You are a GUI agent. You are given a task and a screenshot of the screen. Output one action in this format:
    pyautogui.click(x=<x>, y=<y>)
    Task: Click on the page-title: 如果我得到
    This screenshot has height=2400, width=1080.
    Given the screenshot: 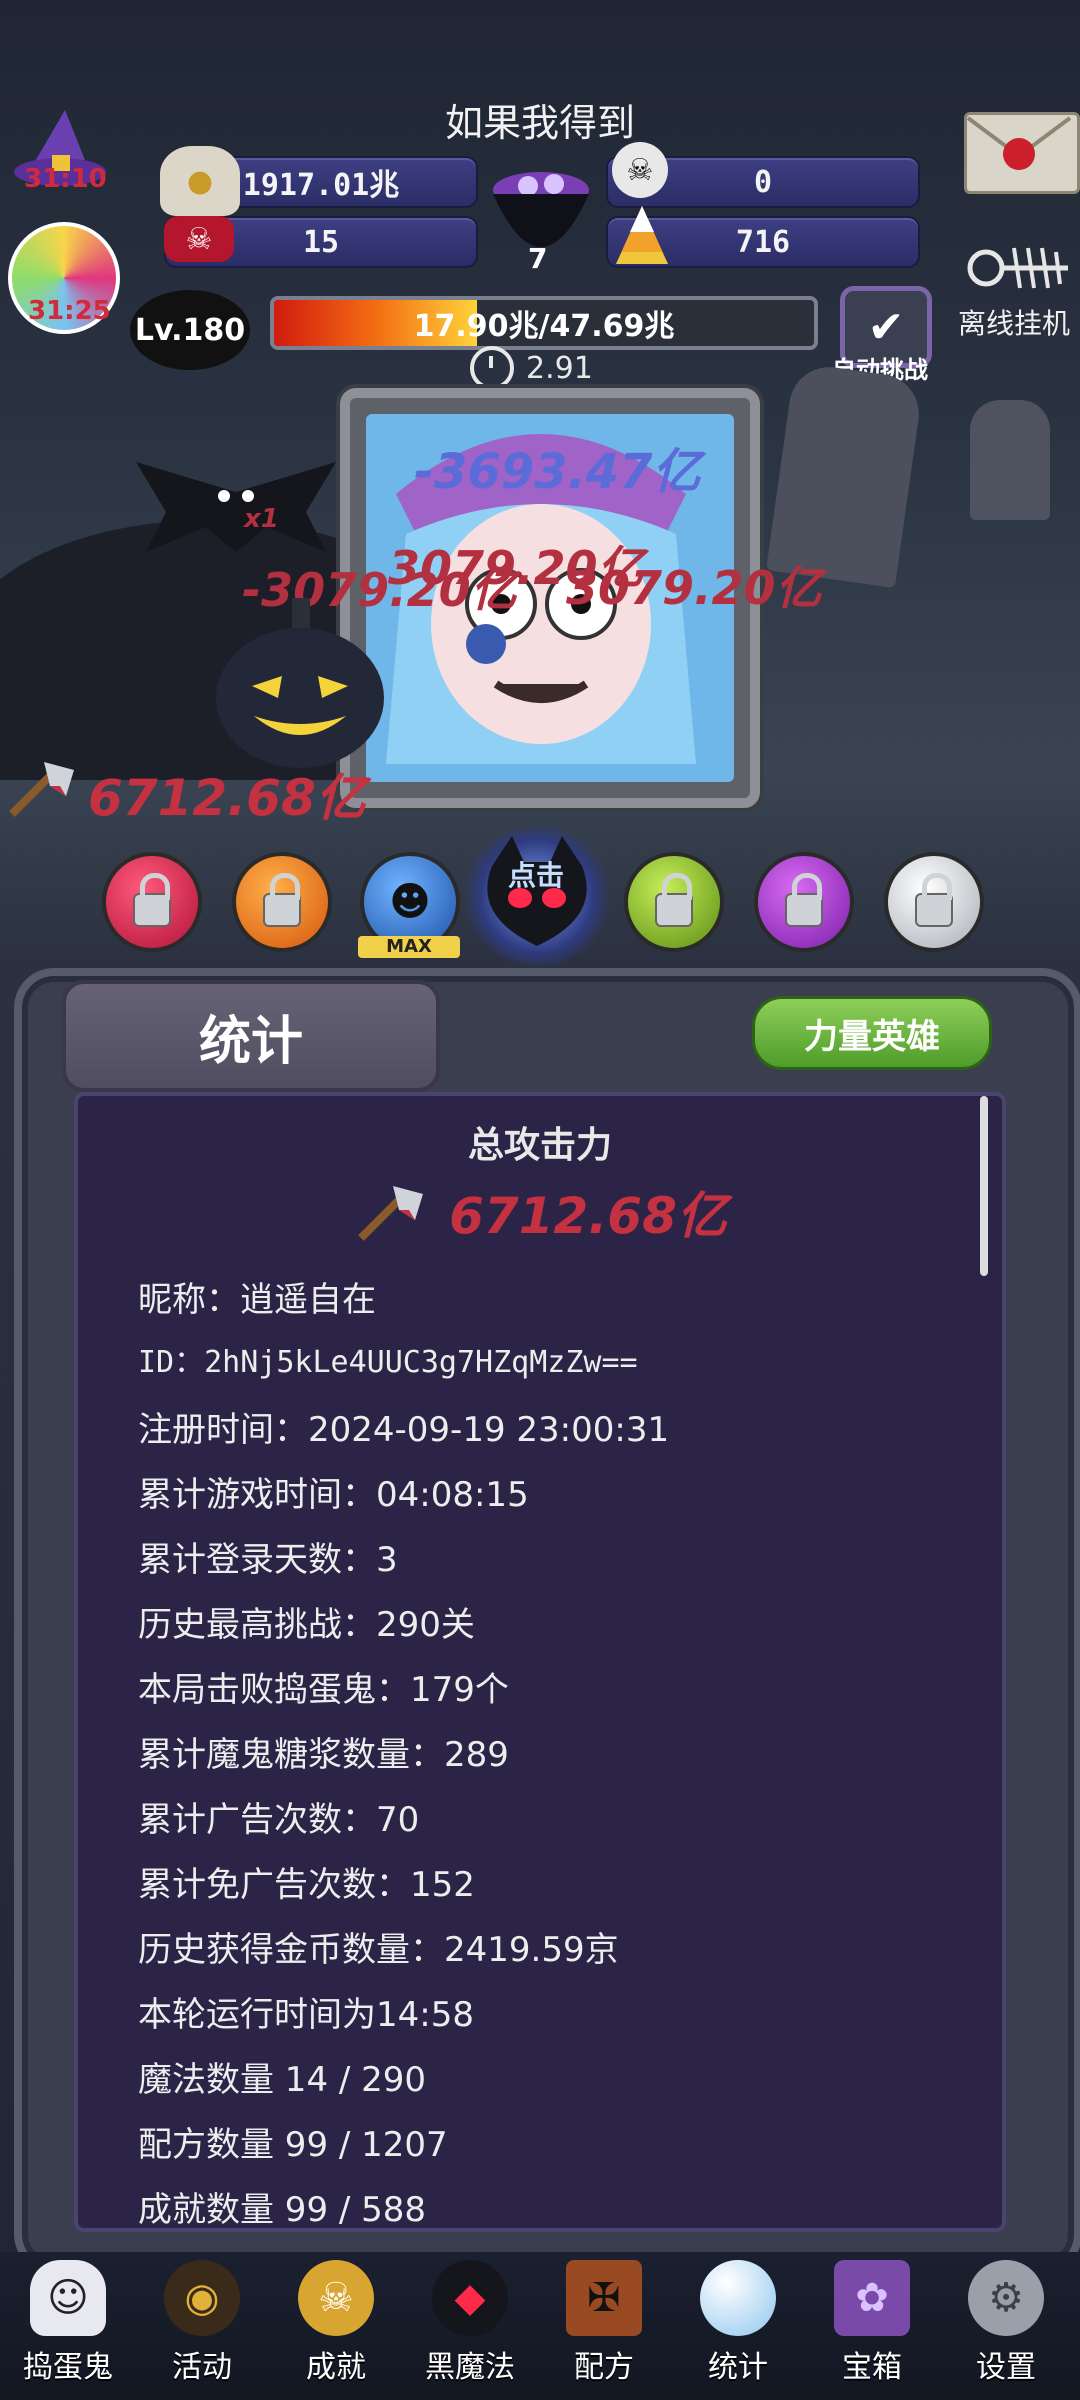 What is the action you would take?
    pyautogui.click(x=539, y=123)
    